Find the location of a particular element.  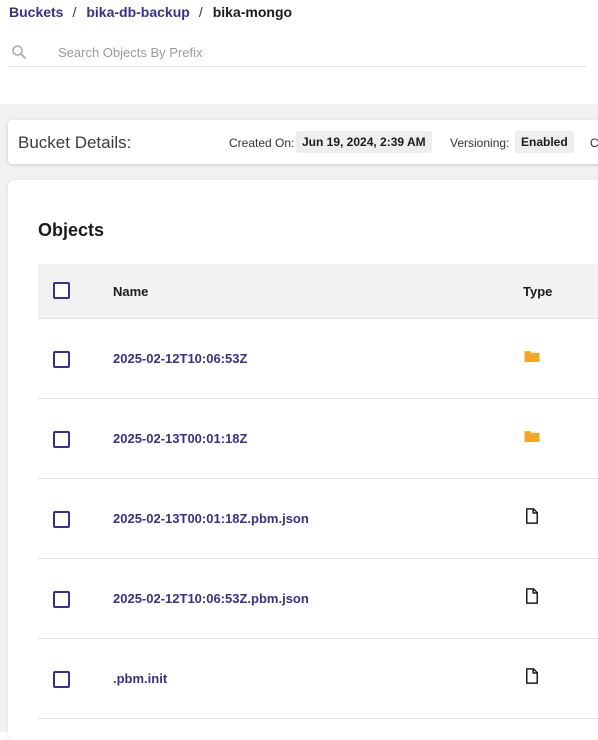

column-header-type: Type is located at coordinates (537, 291).